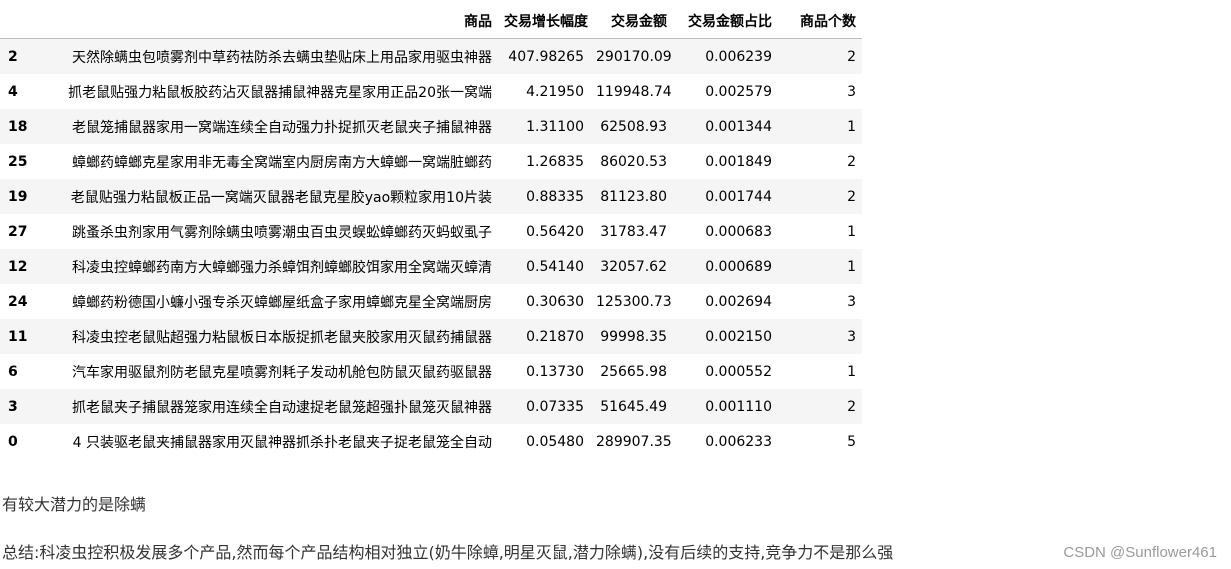 The image size is (1231, 569). I want to click on row-index: 25, so click(18, 161).